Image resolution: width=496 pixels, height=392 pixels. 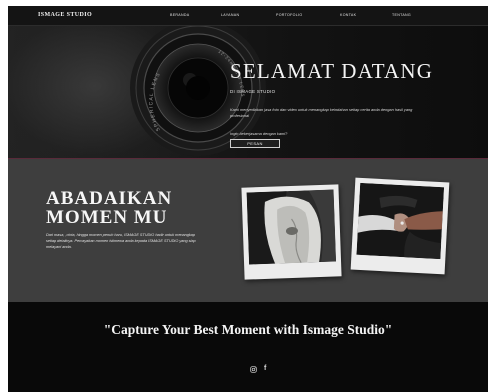 What do you see at coordinates (259, 133) in the screenshot?
I see `hero-cta-text: Ingin bekerjasama dengan kami?` at bounding box center [259, 133].